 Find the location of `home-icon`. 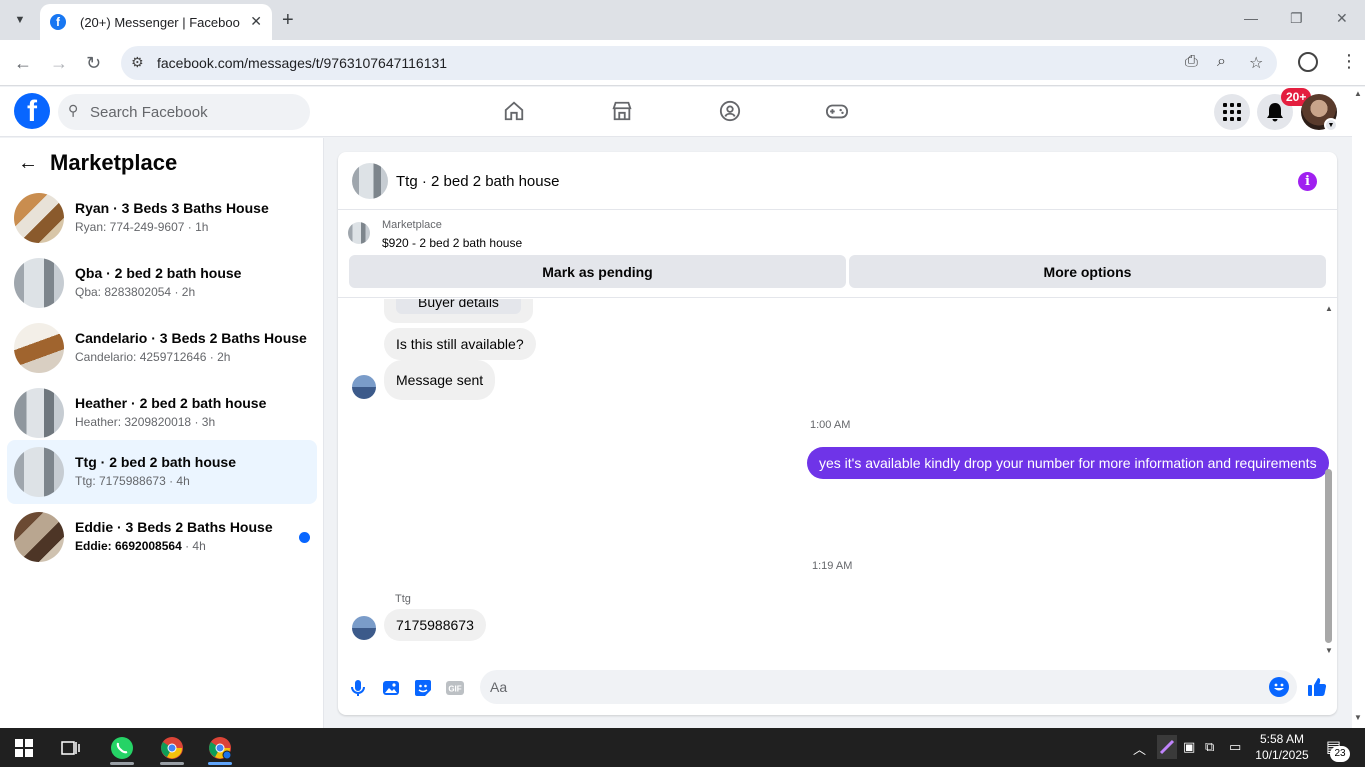

home-icon is located at coordinates (514, 111).